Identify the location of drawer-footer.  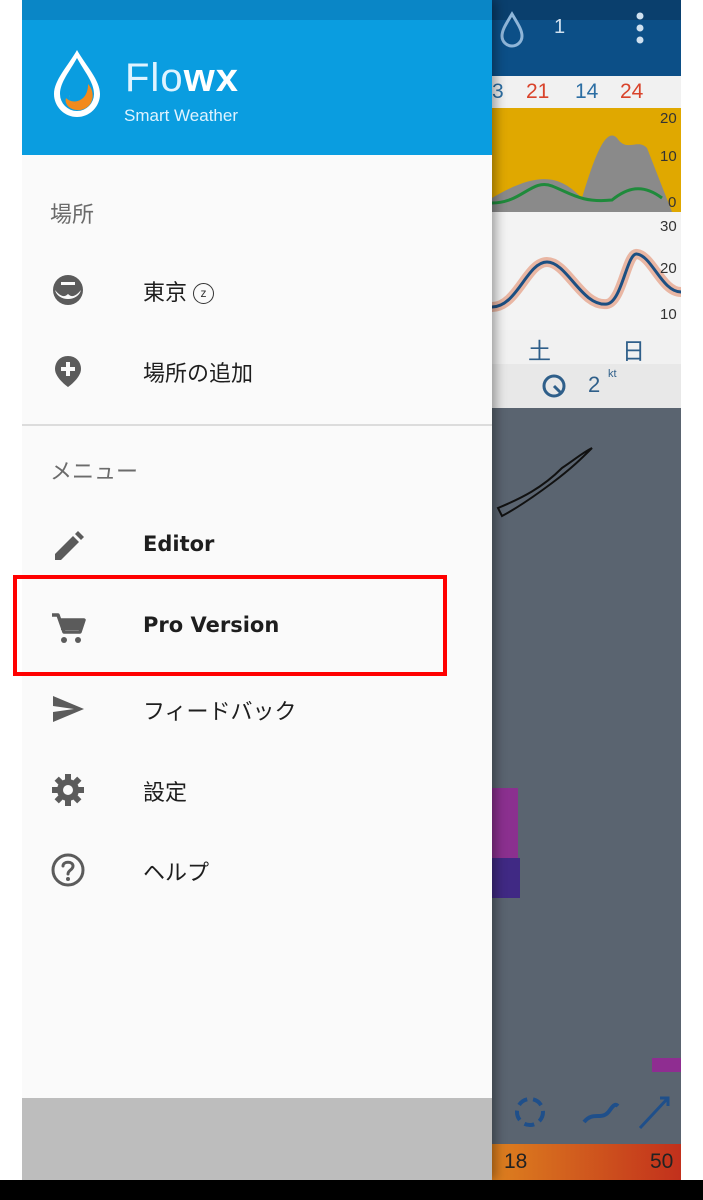
(257, 1139).